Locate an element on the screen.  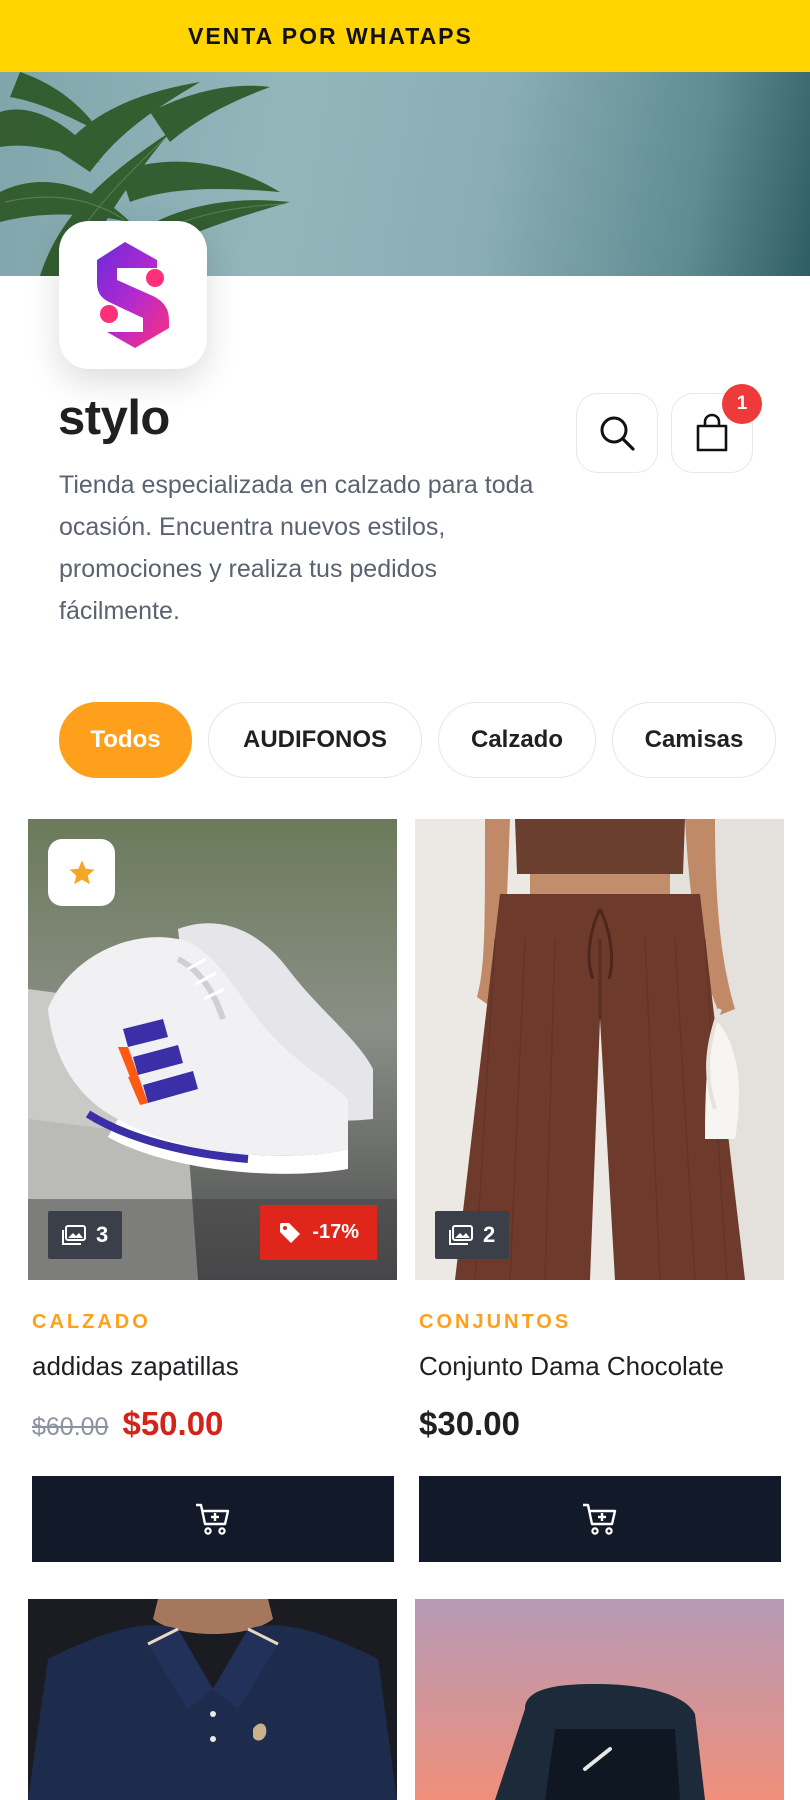
polo-shirt-photo is located at coordinates (212, 1699).